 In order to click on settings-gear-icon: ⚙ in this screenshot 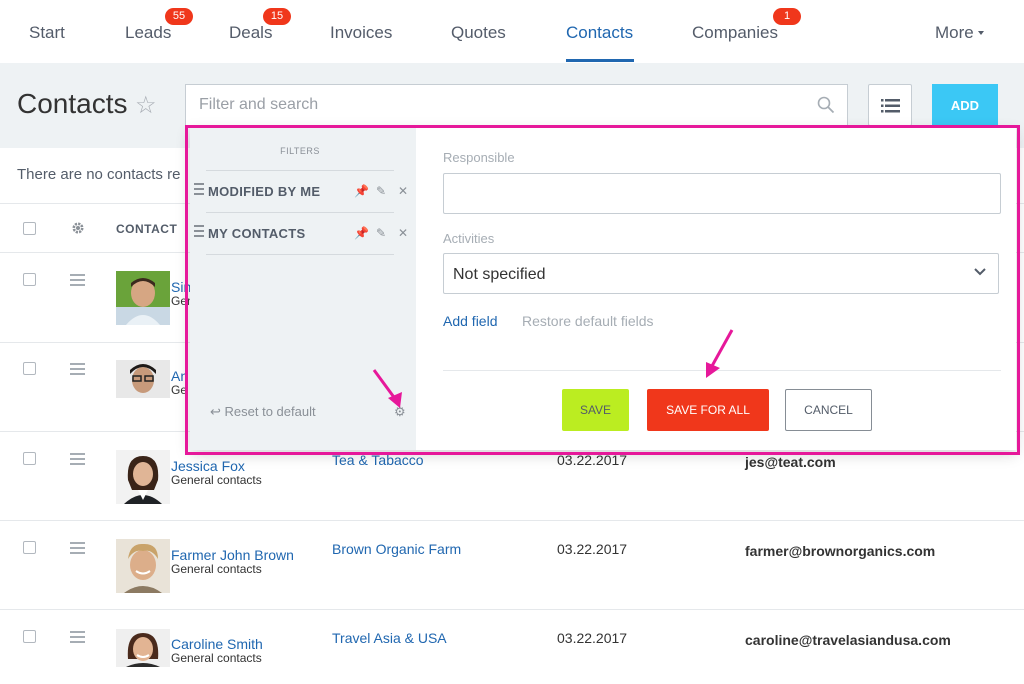, I will do `click(400, 412)`.